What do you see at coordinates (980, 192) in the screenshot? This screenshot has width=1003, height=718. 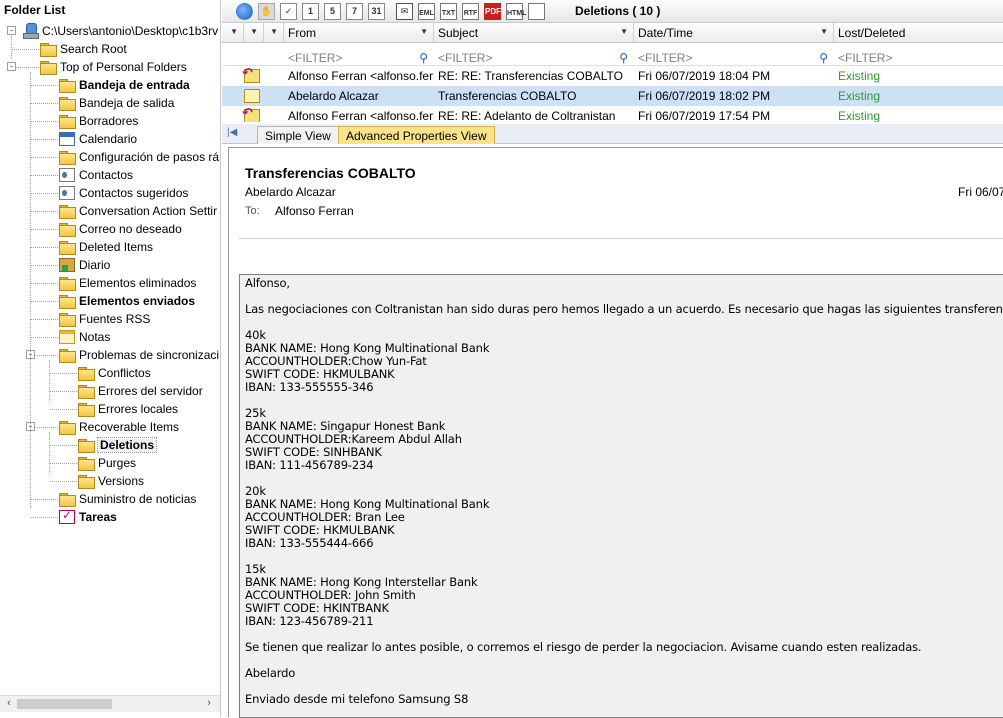 I see `message-date: Fri 06/07` at bounding box center [980, 192].